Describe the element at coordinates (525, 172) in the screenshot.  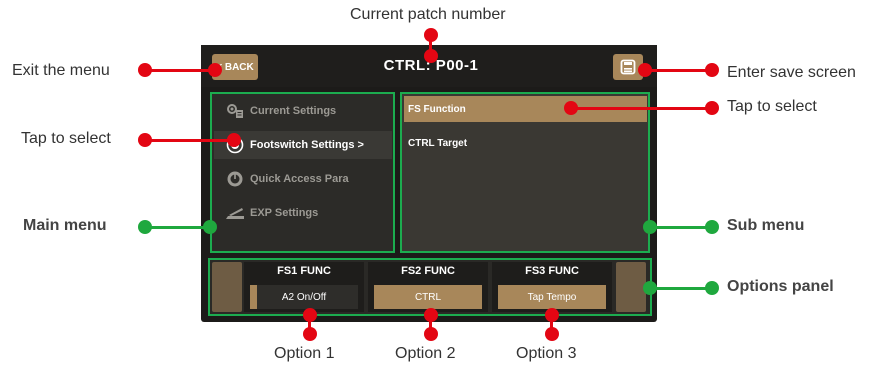
I see `sub-menu: FS Function CTRL Target` at that location.